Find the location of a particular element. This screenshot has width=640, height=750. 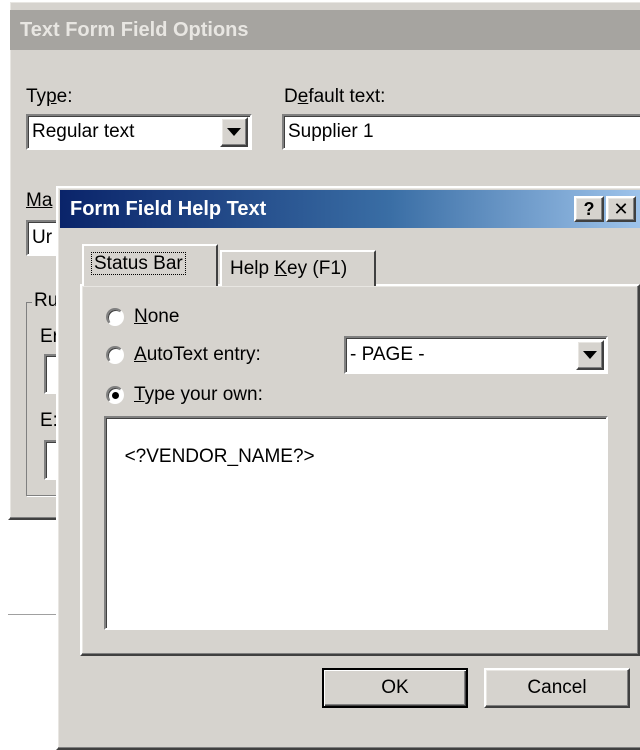

status-text-value: <?VENDOR_NAME?> is located at coordinates (219, 456).